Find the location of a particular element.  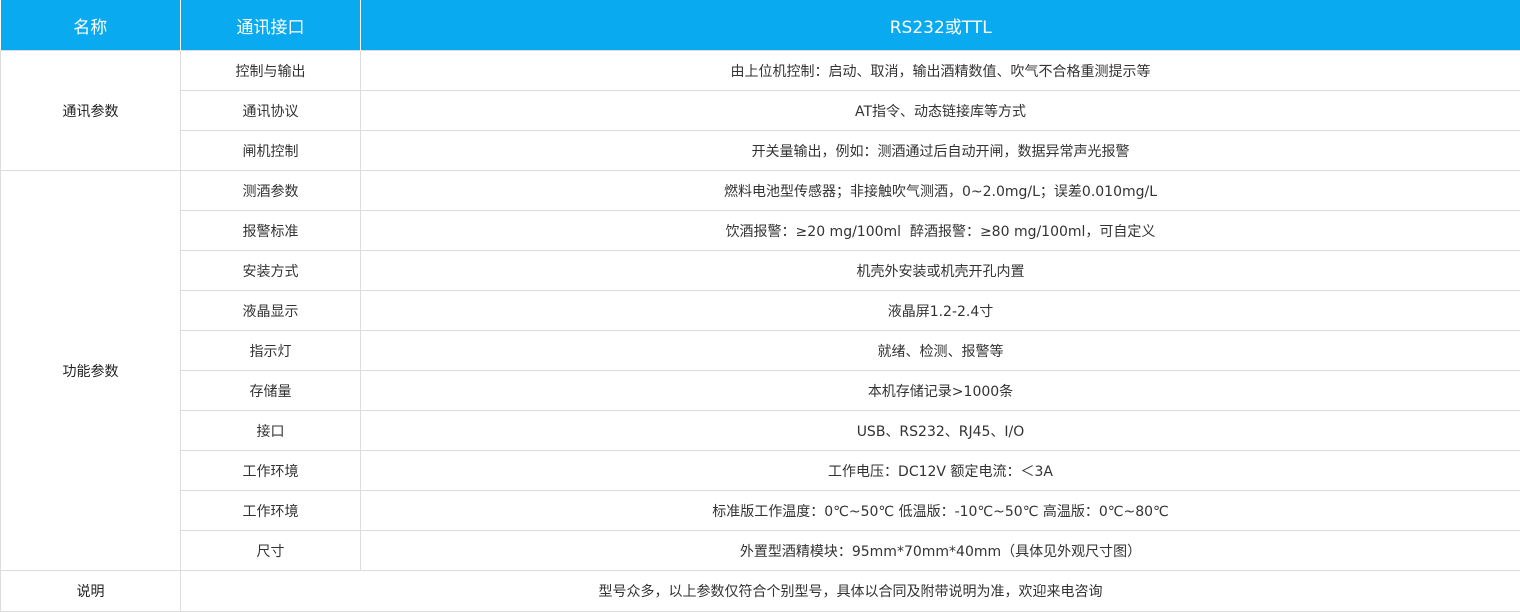

header-value: RS232或TTL is located at coordinates (940, 25).